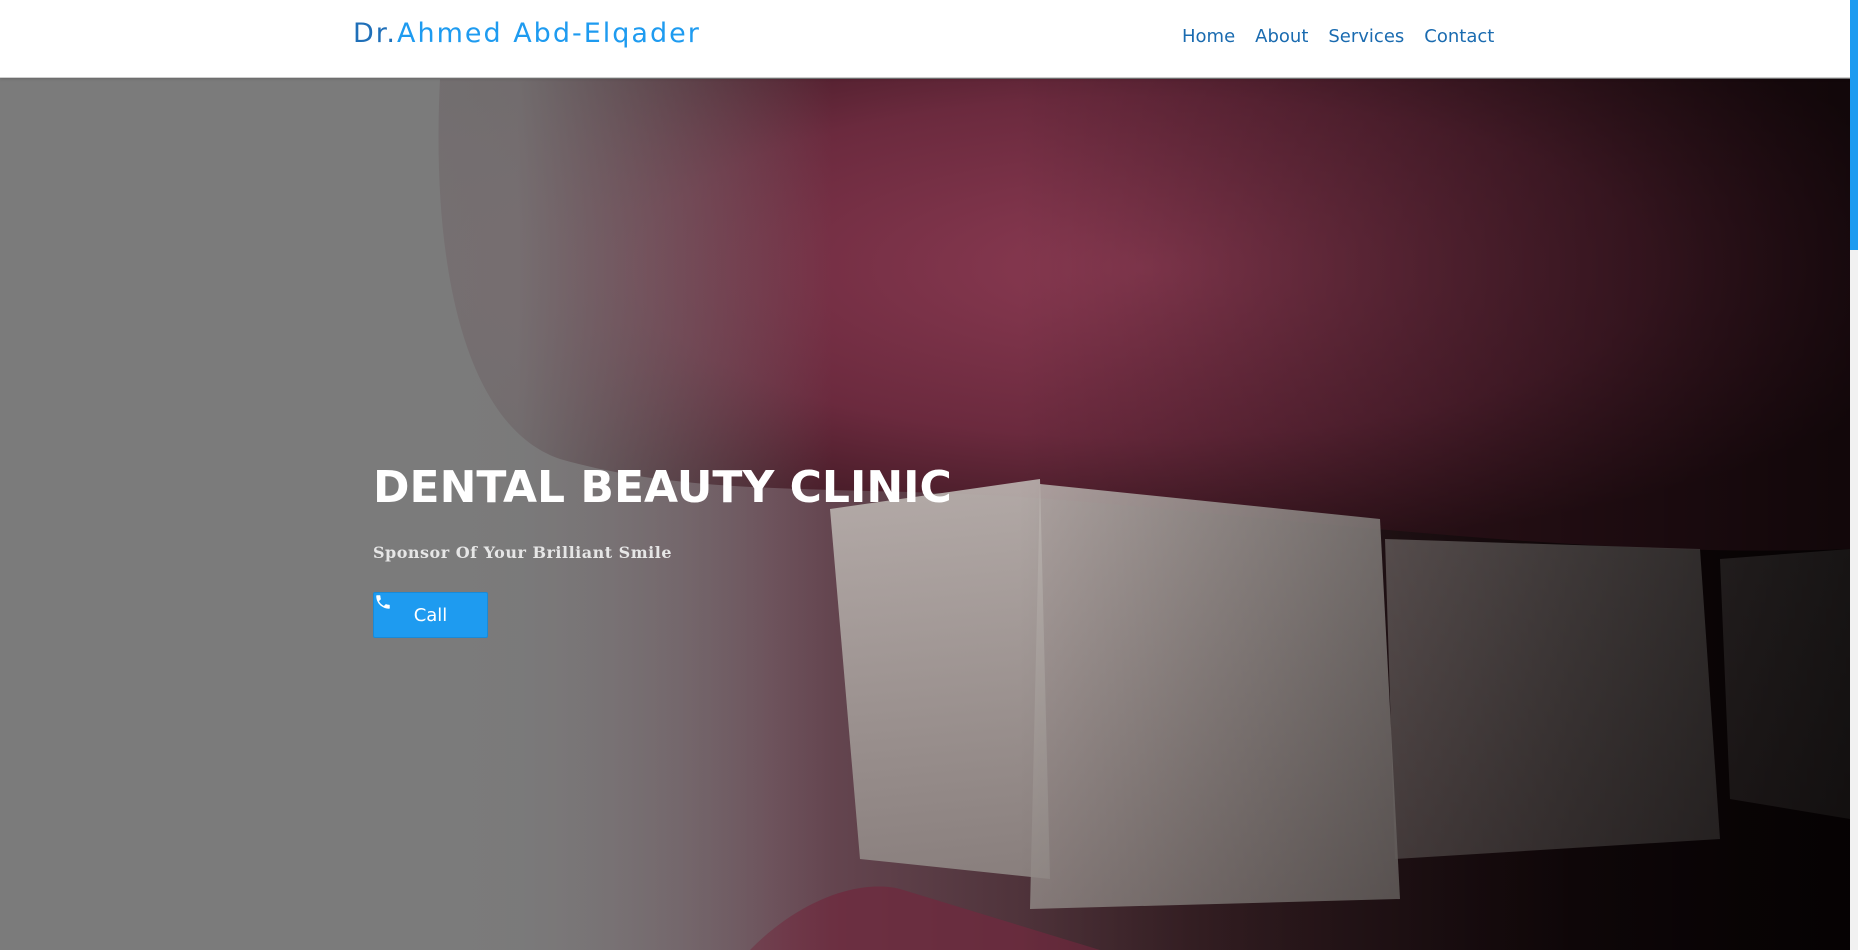  Describe the element at coordinates (1459, 36) in the screenshot. I see `nav-link-contact: Contact` at that location.